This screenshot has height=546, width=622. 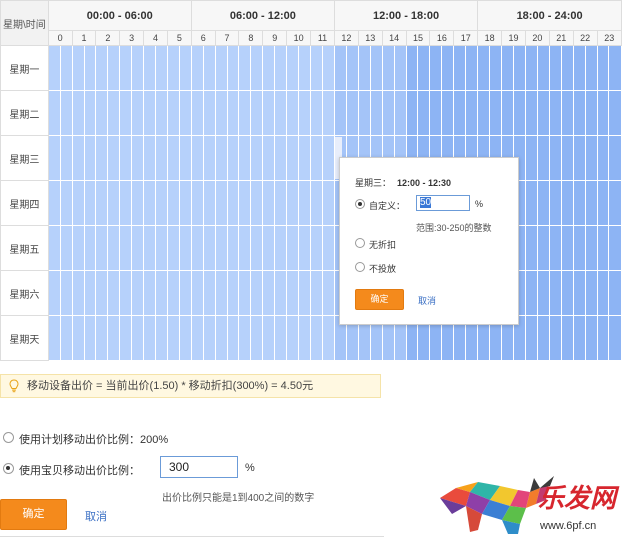 What do you see at coordinates (322, 38) in the screenshot?
I see `hour-header: 11` at bounding box center [322, 38].